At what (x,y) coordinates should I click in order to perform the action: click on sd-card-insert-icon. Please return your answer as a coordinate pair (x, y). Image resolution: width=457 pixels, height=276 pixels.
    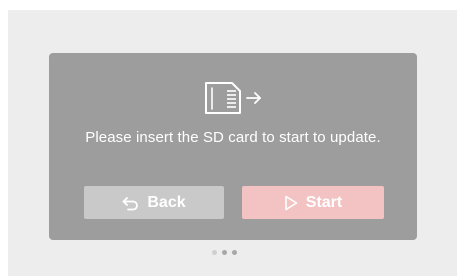
    Looking at the image, I should click on (233, 98).